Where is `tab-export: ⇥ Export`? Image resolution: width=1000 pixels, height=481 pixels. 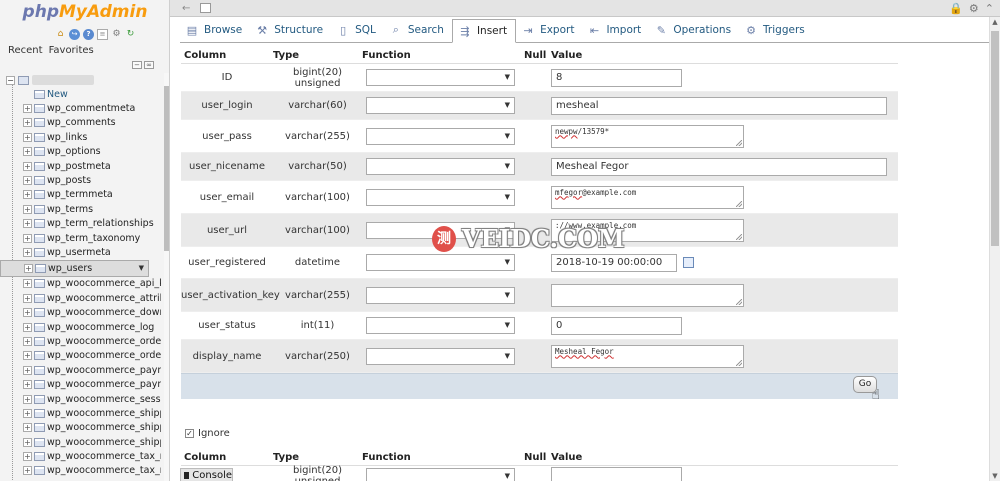 tab-export: ⇥ Export is located at coordinates (549, 30).